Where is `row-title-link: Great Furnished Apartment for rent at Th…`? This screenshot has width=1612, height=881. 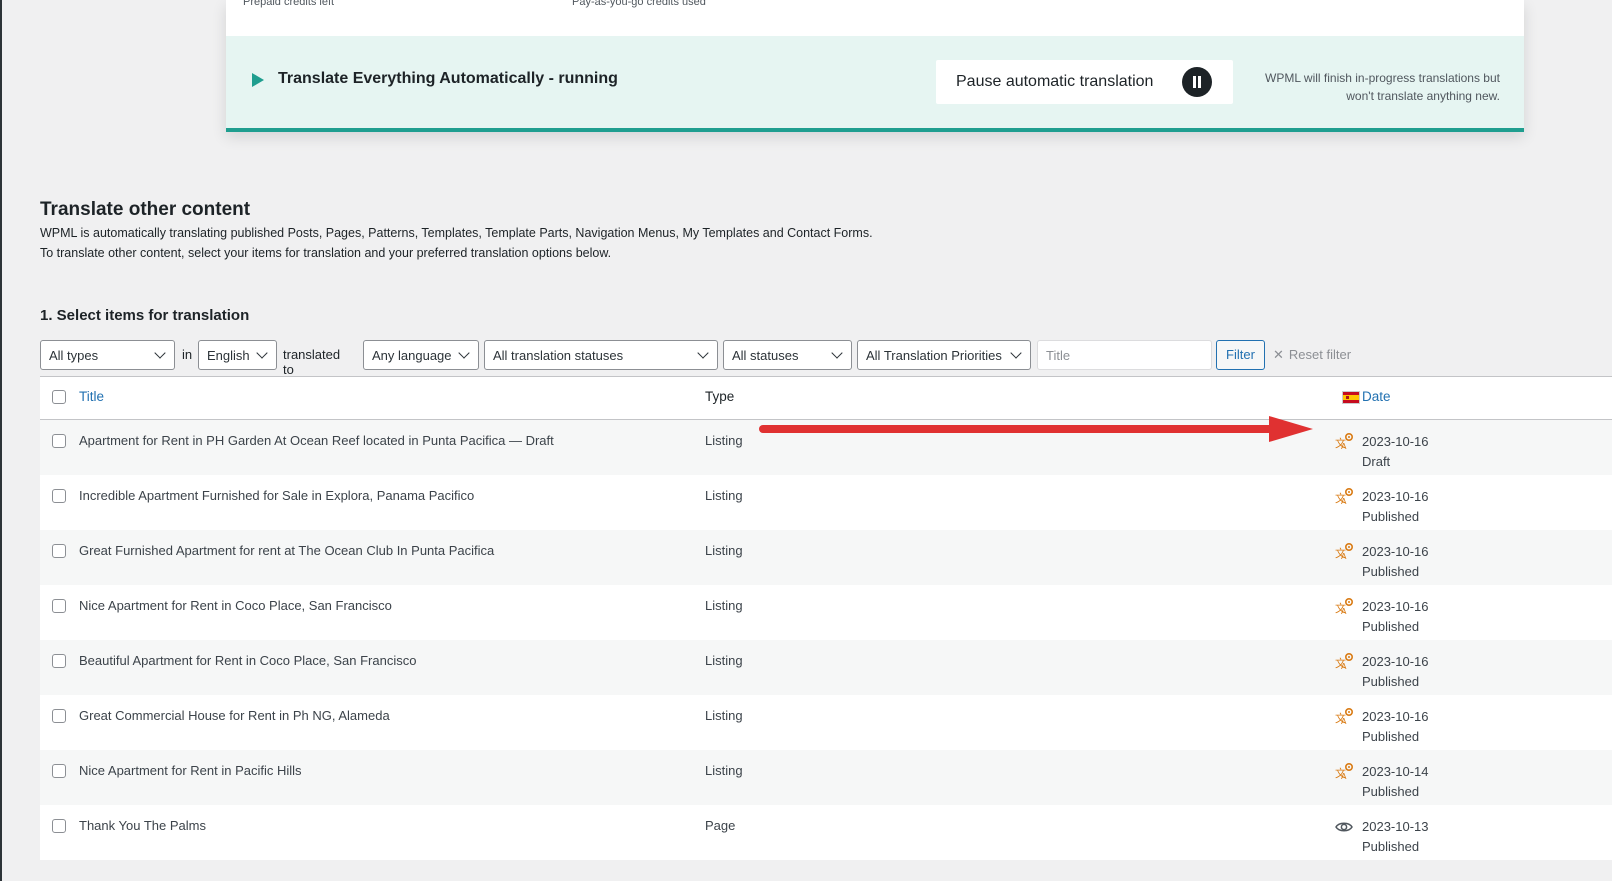
row-title-link: Great Furnished Apartment for rent at Th… is located at coordinates (286, 550).